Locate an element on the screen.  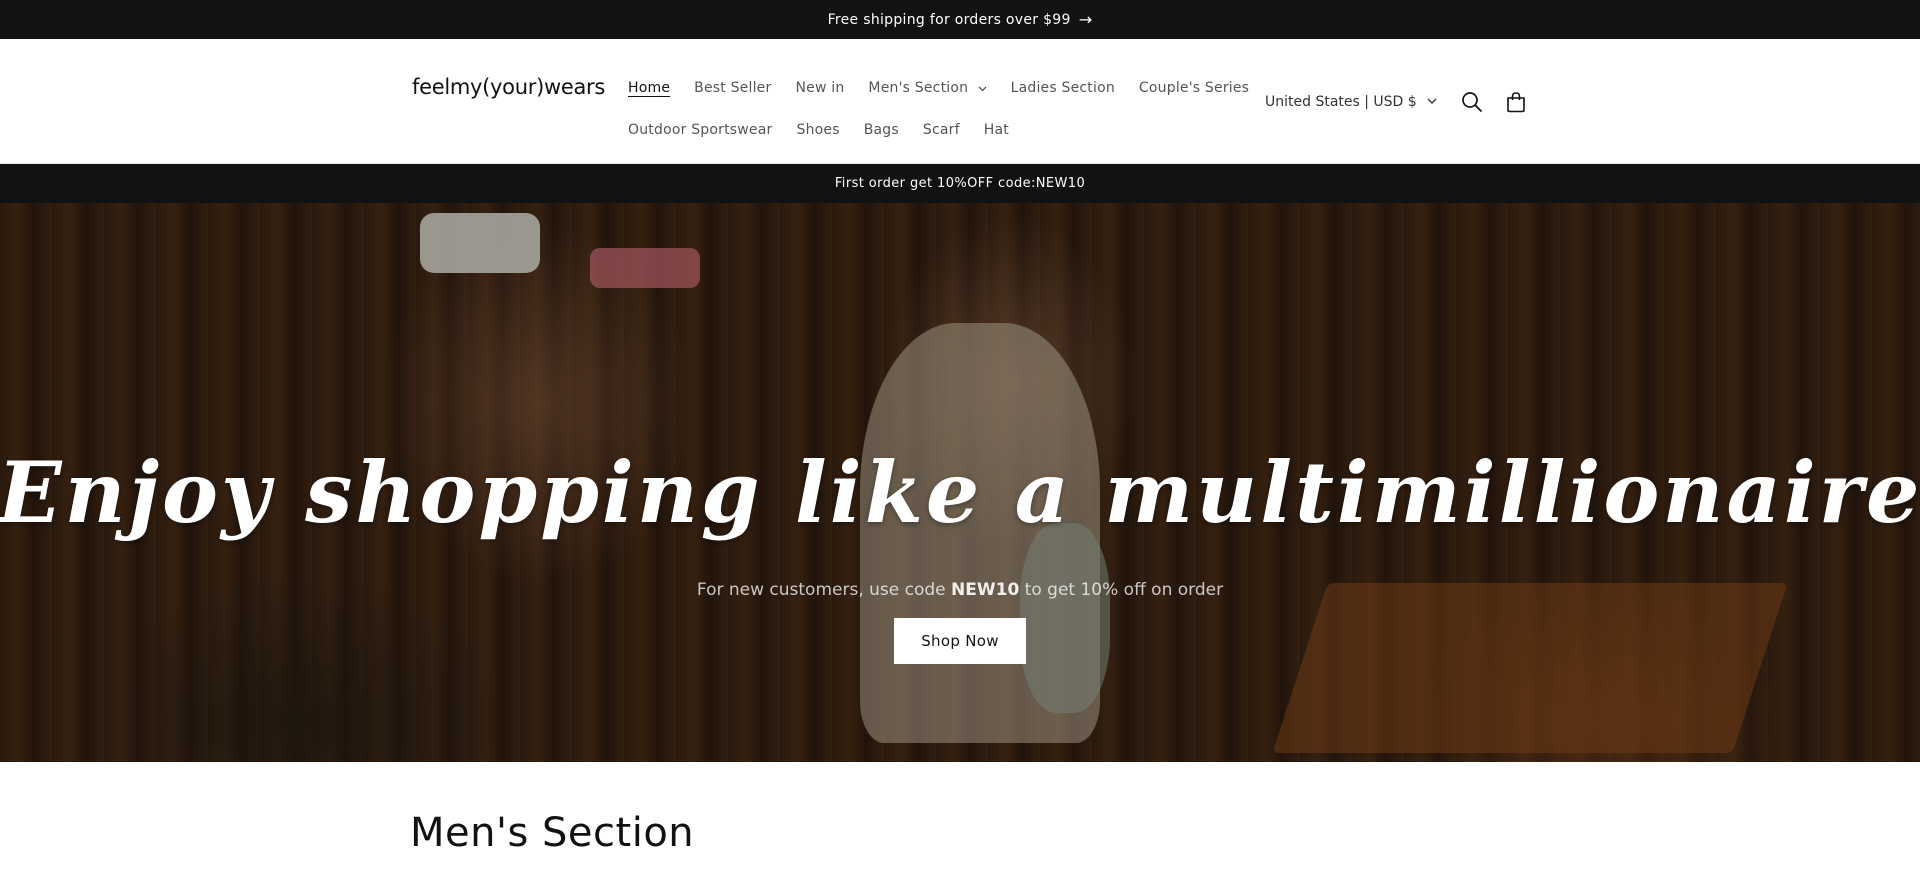
hero-title: Enjoy shopping like a multimillionaire is located at coordinates (960, 492).